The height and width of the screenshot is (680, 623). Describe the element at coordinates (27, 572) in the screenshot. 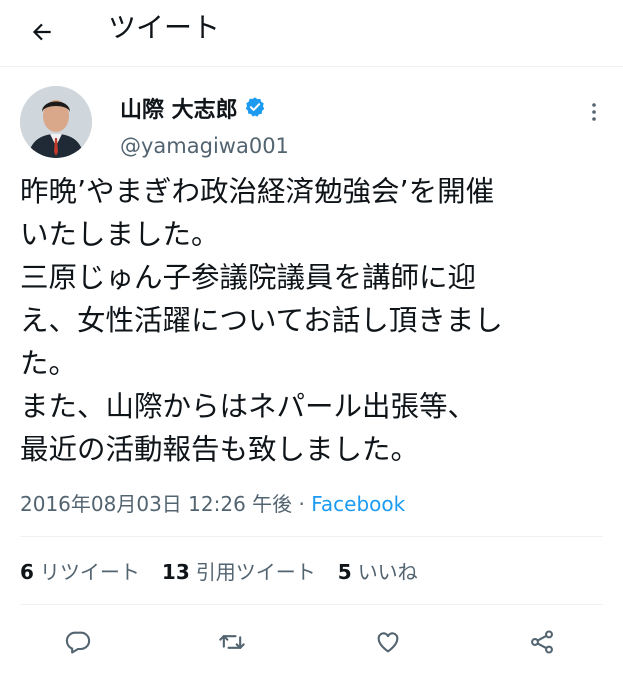

I see `retweets-count: 6` at that location.